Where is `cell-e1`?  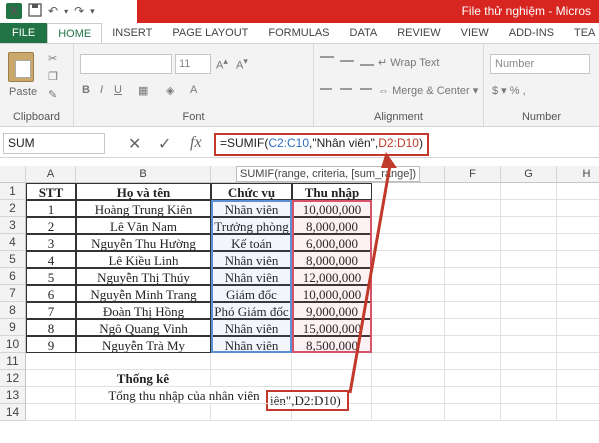 cell-e1 is located at coordinates (408, 191).